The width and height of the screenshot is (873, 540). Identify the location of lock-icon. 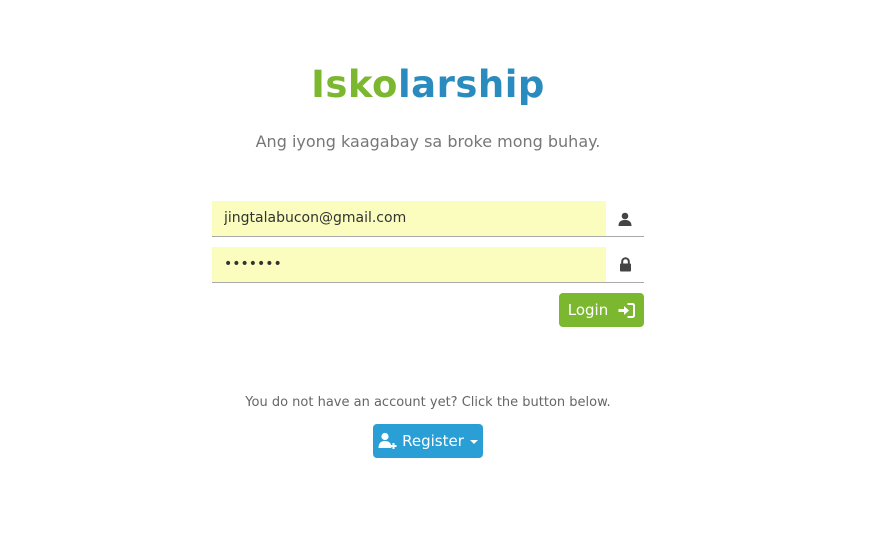
(625, 264).